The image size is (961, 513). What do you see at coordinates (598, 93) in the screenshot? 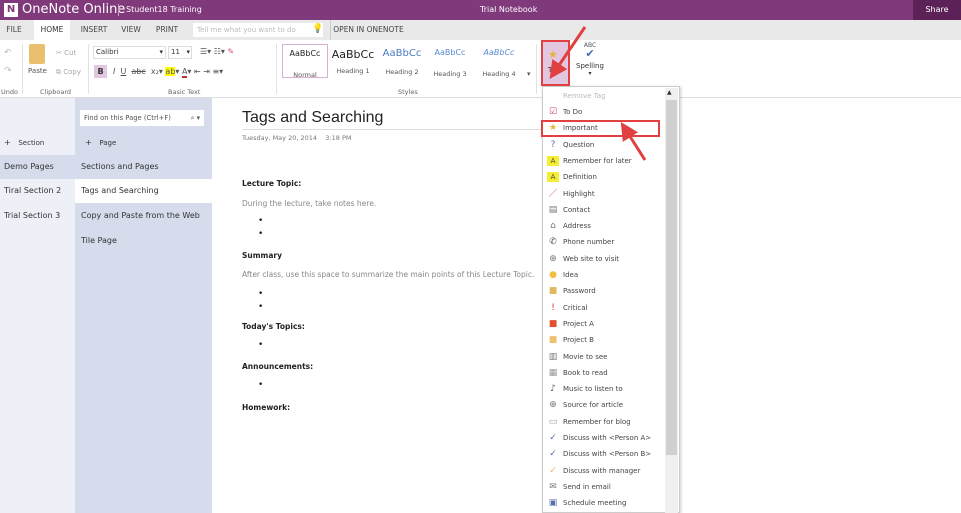
I see `annotation-arrows` at bounding box center [598, 93].